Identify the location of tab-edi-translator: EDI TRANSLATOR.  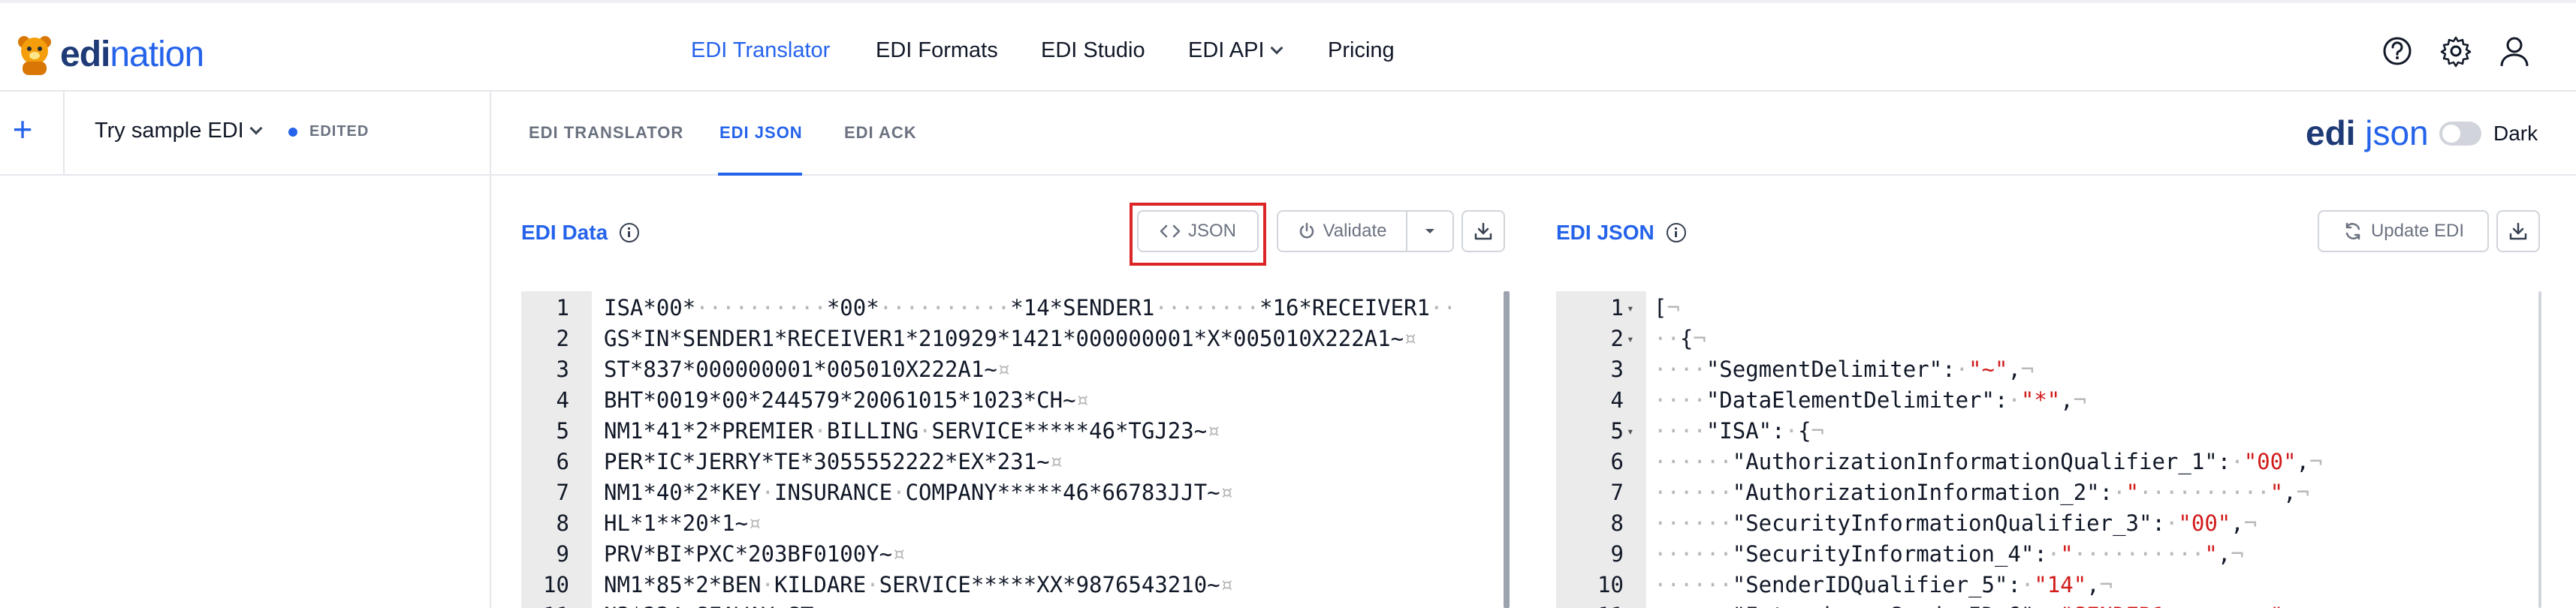
(606, 133).